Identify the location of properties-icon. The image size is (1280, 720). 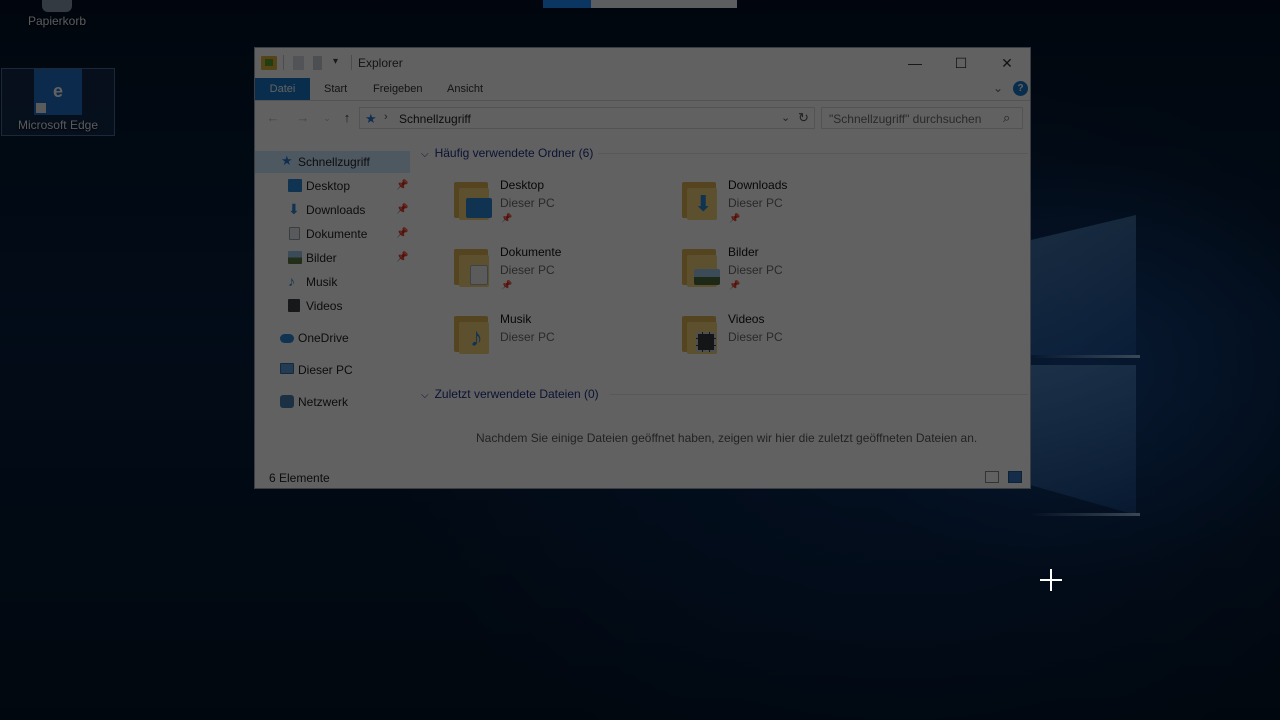
(298, 63).